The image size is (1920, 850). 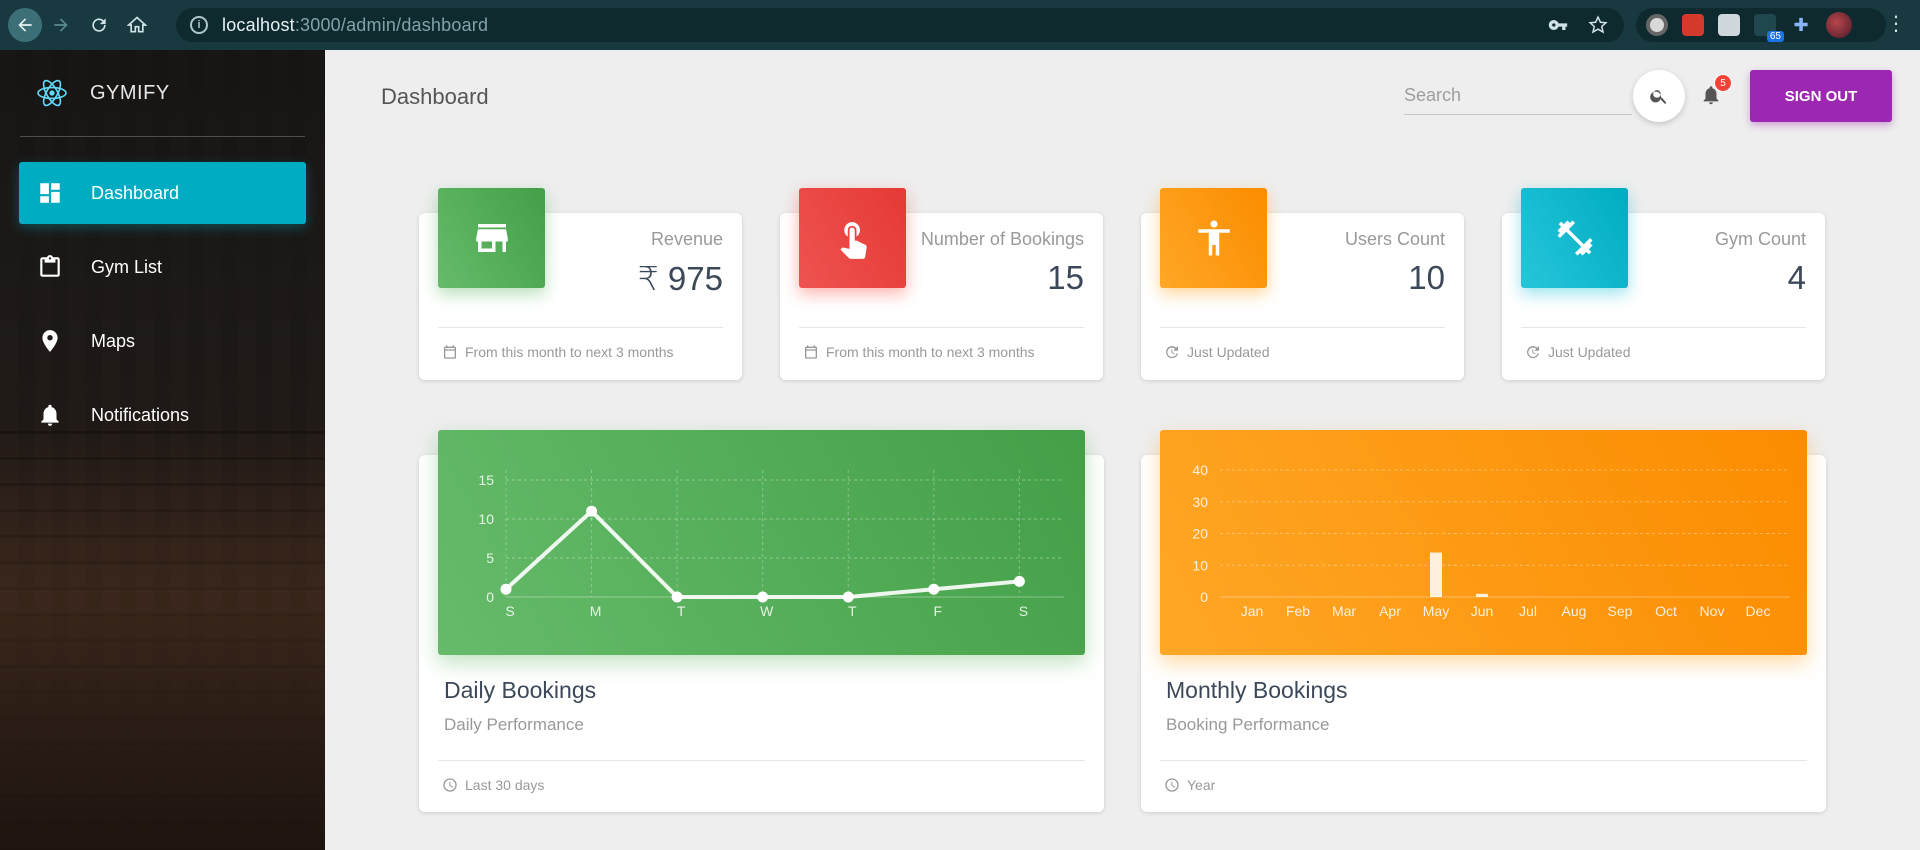 I want to click on stat-label: Revenue, so click(x=686, y=239).